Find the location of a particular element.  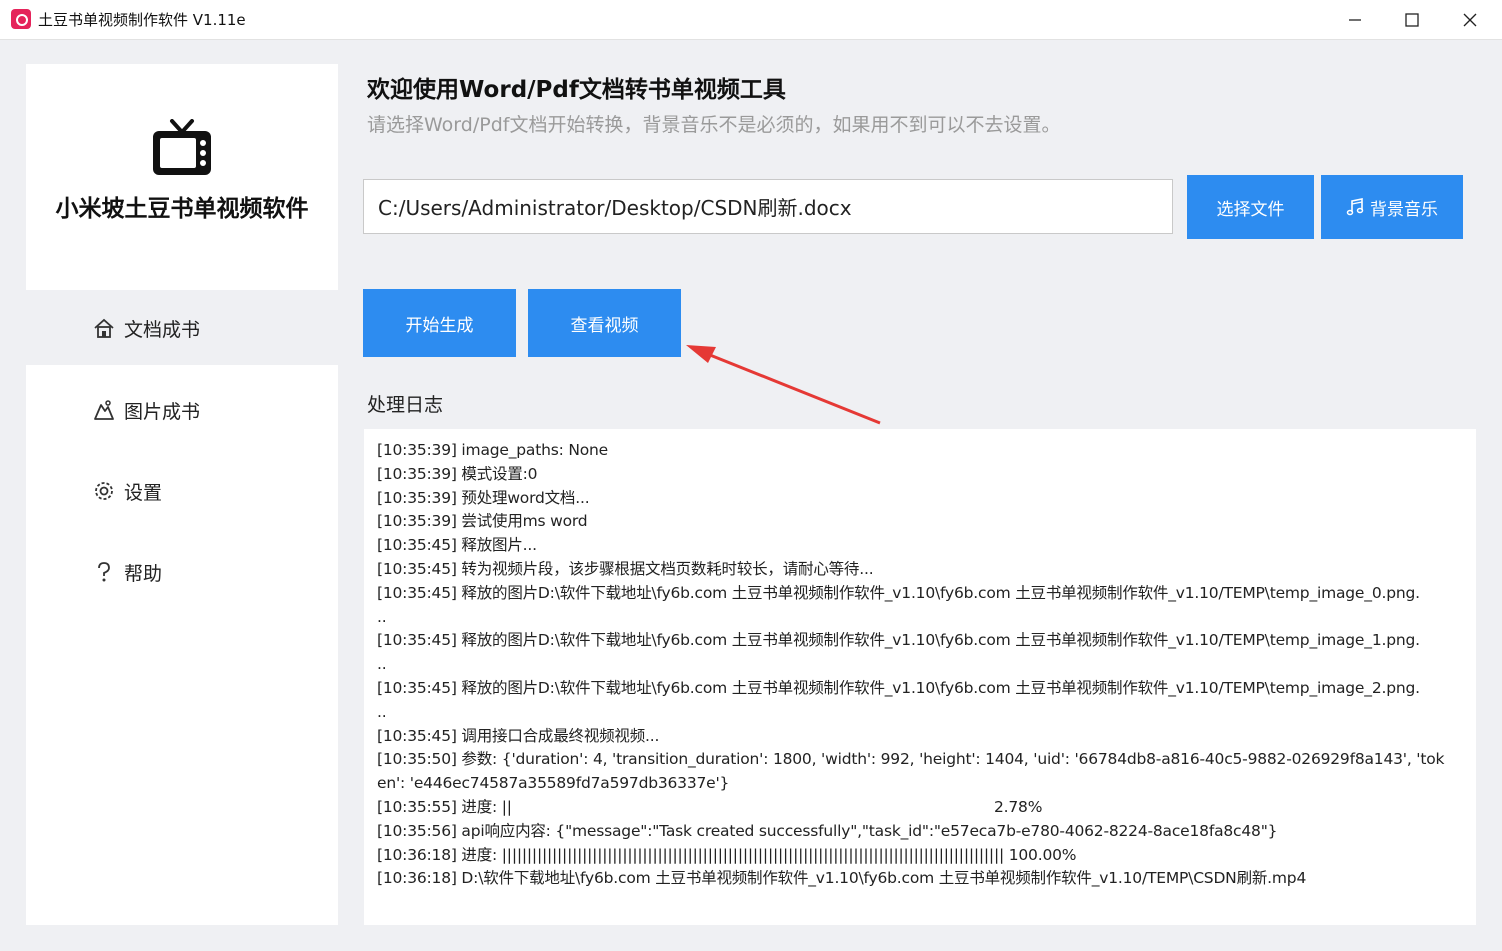

background-music-label: 背景音乐 is located at coordinates (1404, 209).